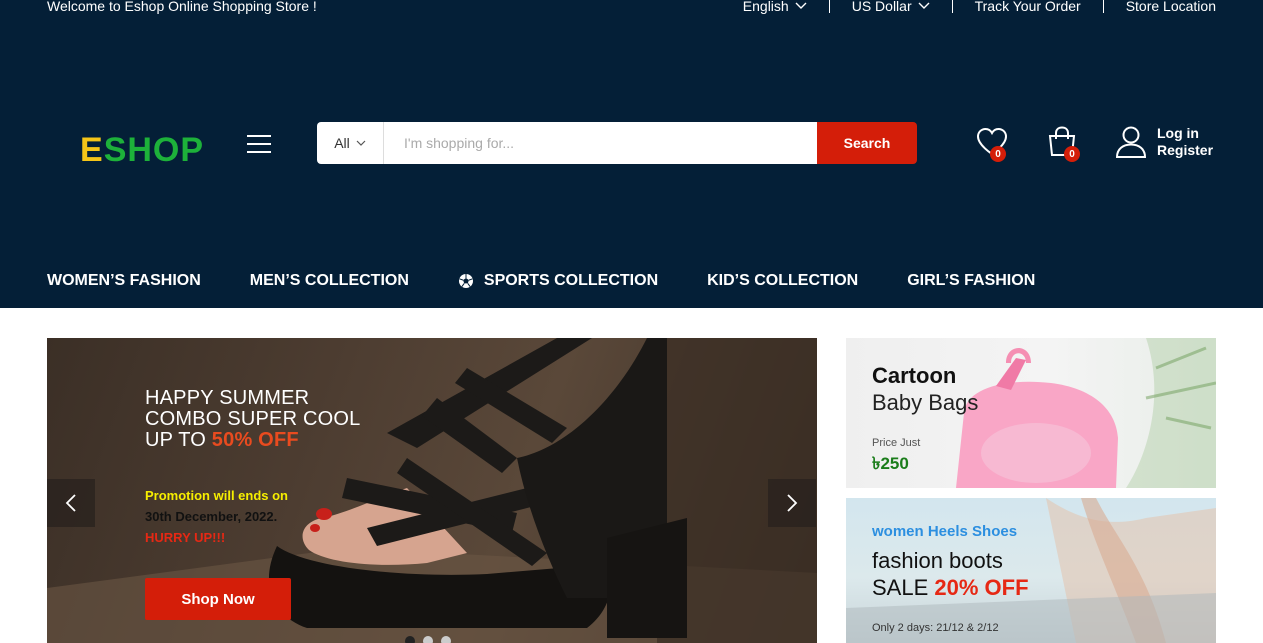  I want to click on chevron-left-icon, so click(70, 503).